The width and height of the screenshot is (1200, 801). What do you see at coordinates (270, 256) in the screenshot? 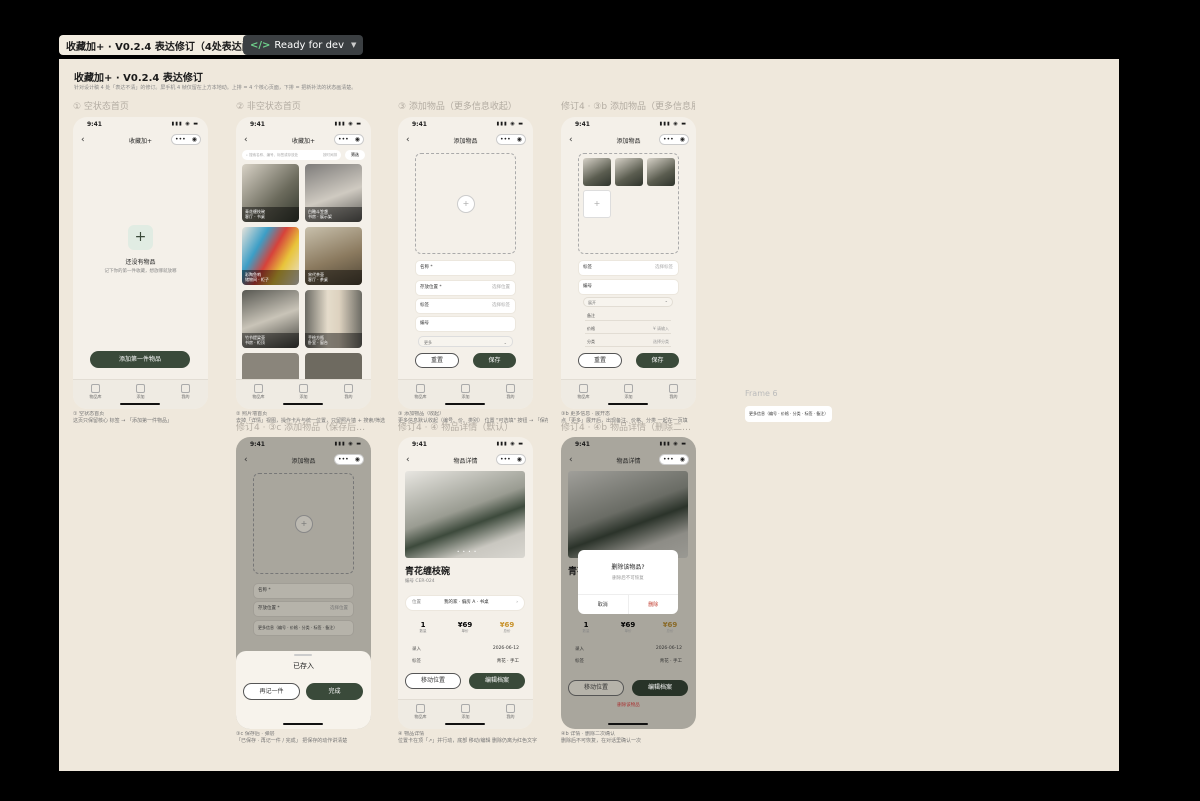
I see `item-card: 彩陶鱼哨 储物间 · 柜子` at bounding box center [270, 256].